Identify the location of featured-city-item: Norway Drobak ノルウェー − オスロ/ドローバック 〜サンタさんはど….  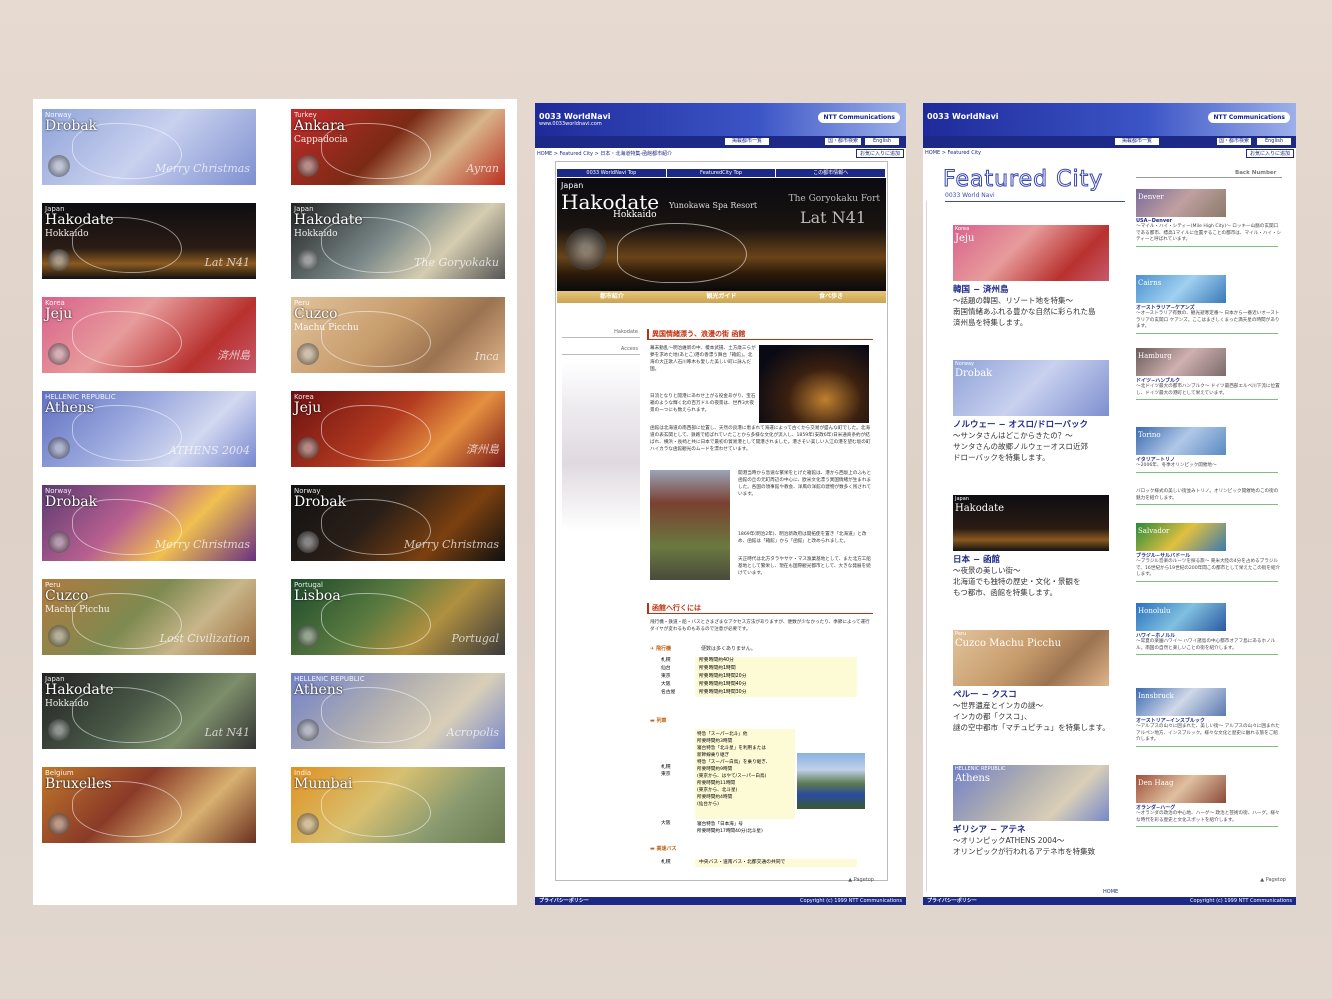
(1046, 411).